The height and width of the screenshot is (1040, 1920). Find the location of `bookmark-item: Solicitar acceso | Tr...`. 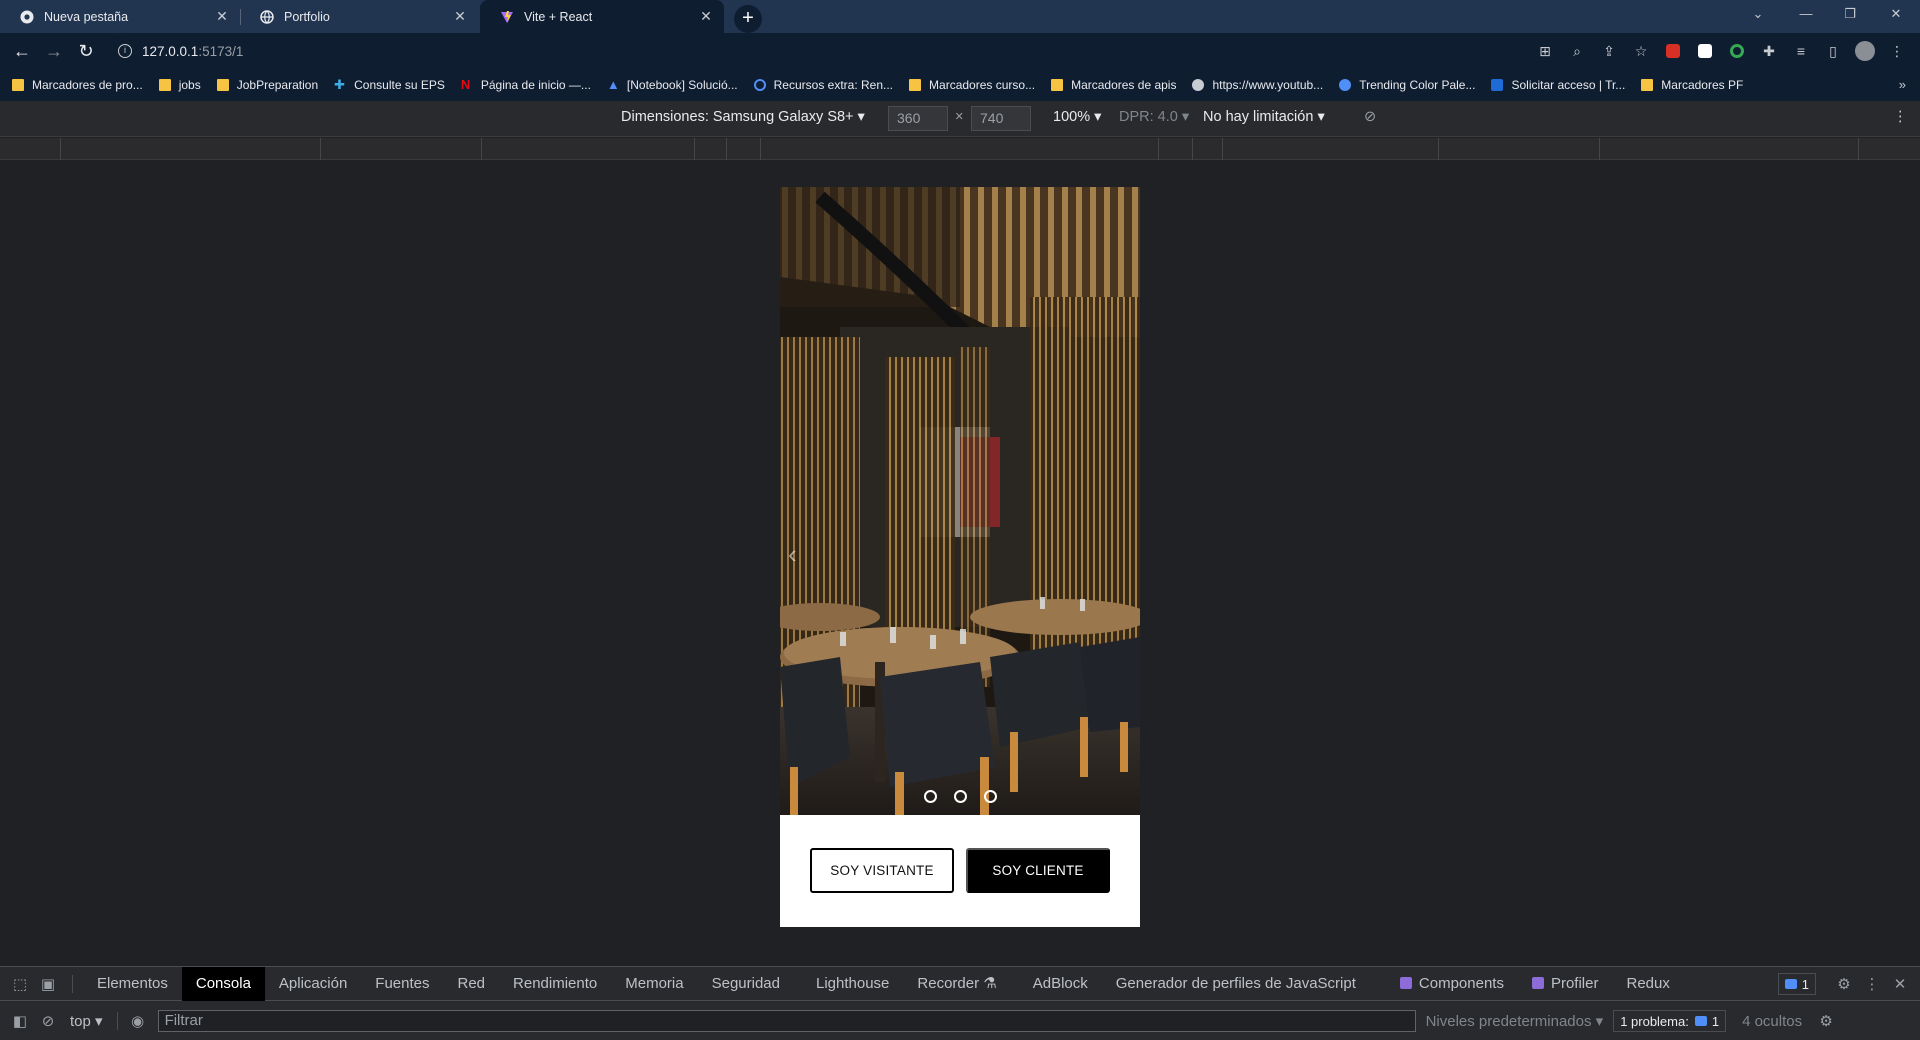

bookmark-item: Solicitar acceso | Tr... is located at coordinates (1558, 85).